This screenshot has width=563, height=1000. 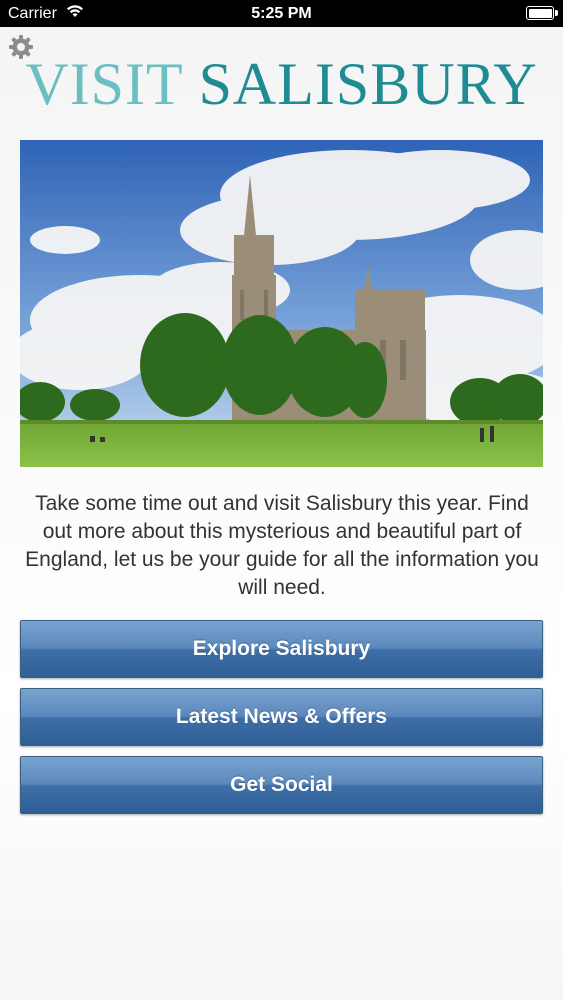 What do you see at coordinates (542, 13) in the screenshot?
I see `battery-icon` at bounding box center [542, 13].